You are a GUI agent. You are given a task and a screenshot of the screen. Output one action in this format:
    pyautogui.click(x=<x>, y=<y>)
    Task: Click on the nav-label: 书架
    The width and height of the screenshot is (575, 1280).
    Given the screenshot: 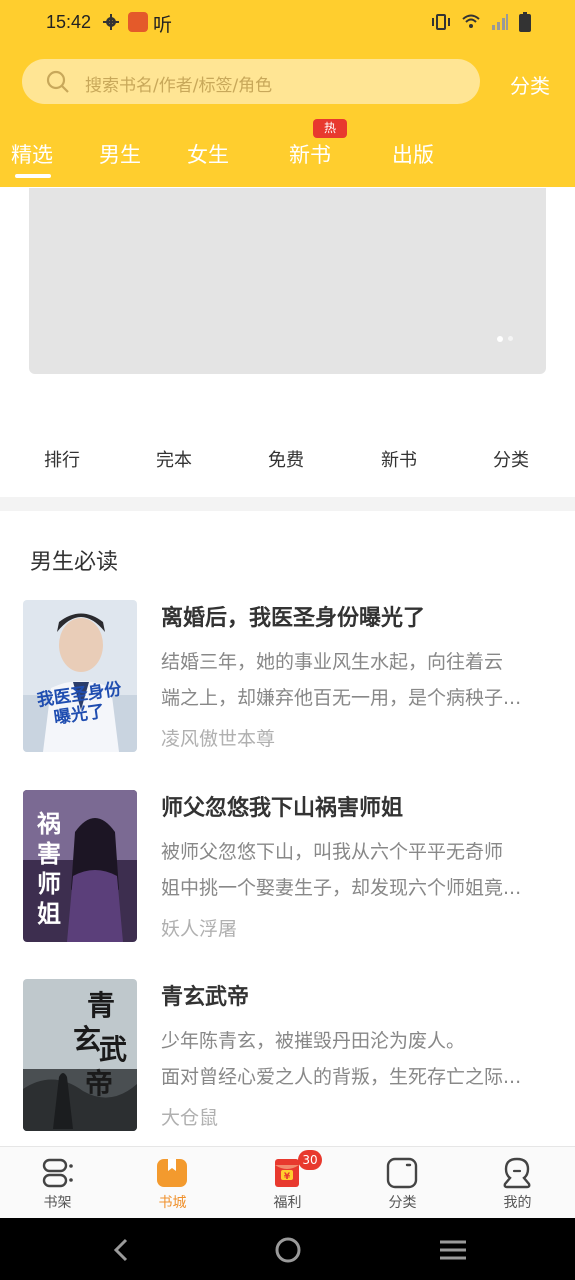 What is the action you would take?
    pyautogui.click(x=57, y=1203)
    